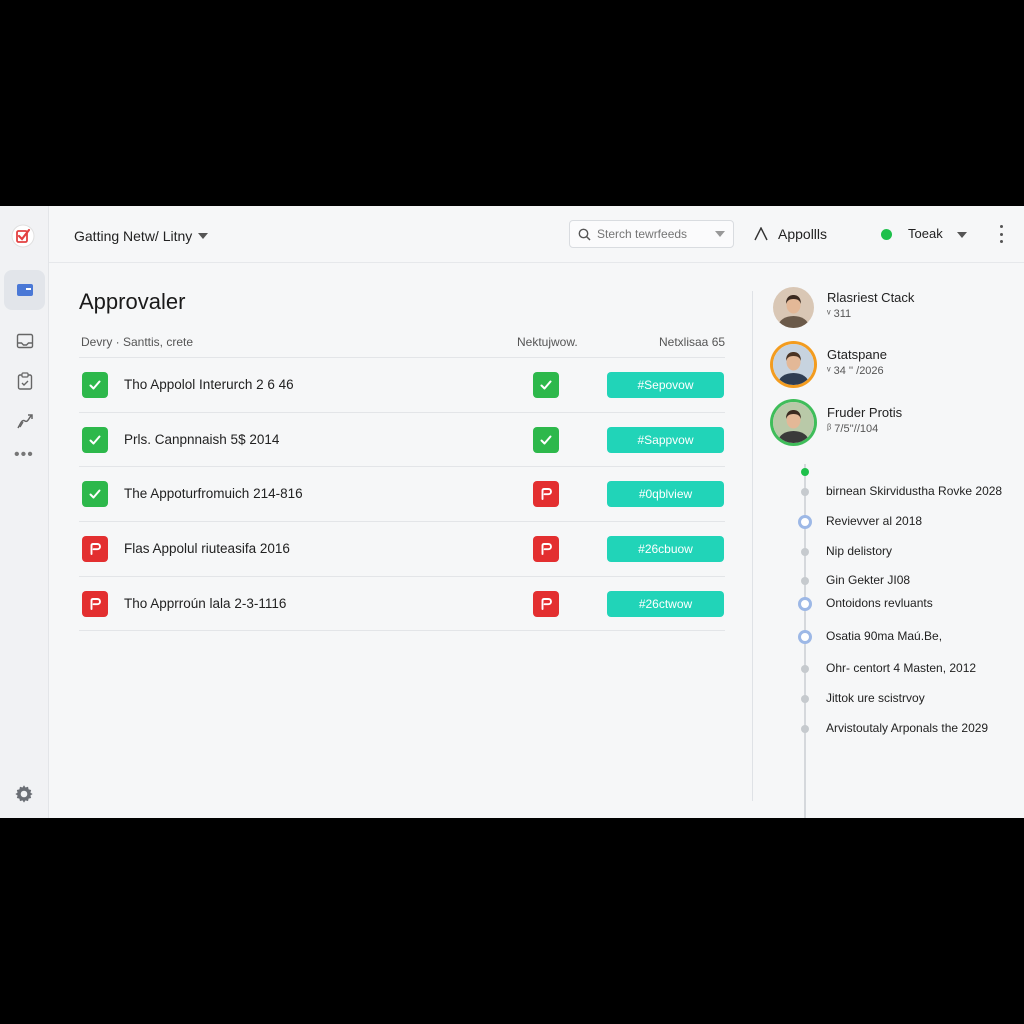 The width and height of the screenshot is (1024, 1024). What do you see at coordinates (665, 494) in the screenshot?
I see `row-tag-button: #0qblview` at bounding box center [665, 494].